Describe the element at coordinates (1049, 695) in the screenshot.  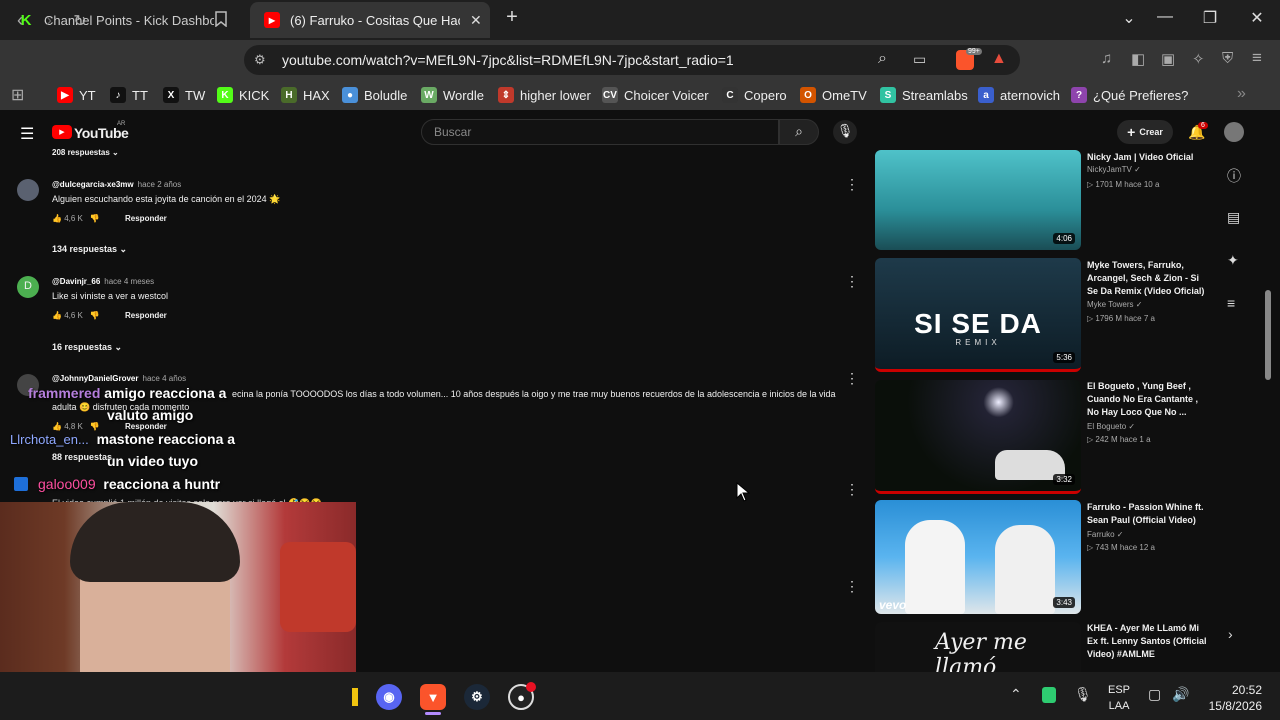
I see `security-icon` at that location.